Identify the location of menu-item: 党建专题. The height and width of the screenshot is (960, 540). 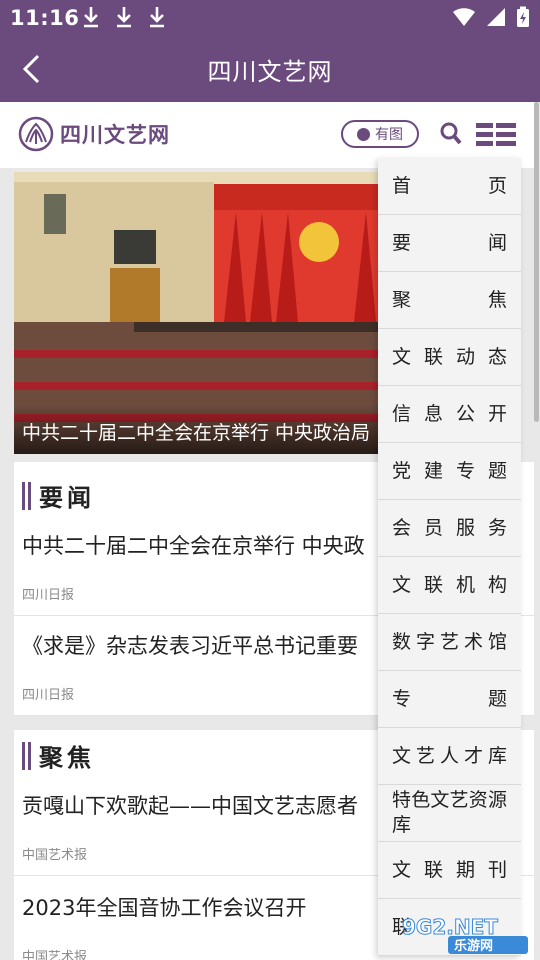
(449, 471).